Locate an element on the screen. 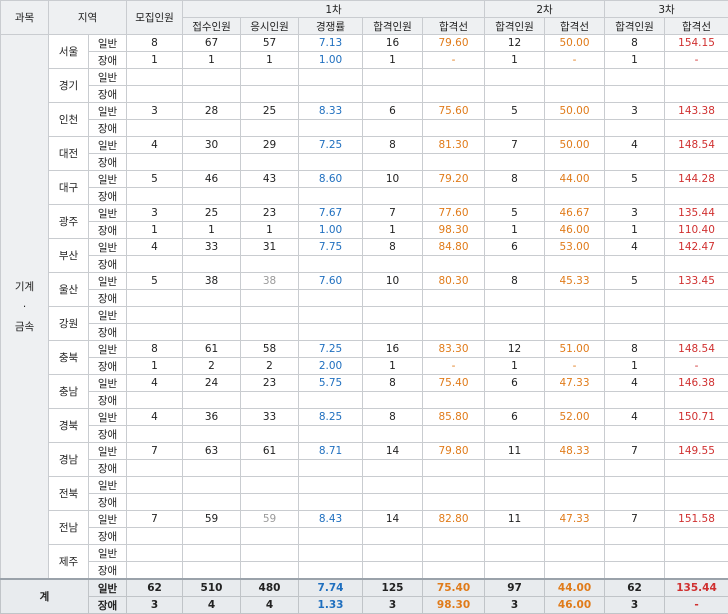  table-row: 대구일반546438.601079.20844.005144.28 is located at coordinates (364, 179).